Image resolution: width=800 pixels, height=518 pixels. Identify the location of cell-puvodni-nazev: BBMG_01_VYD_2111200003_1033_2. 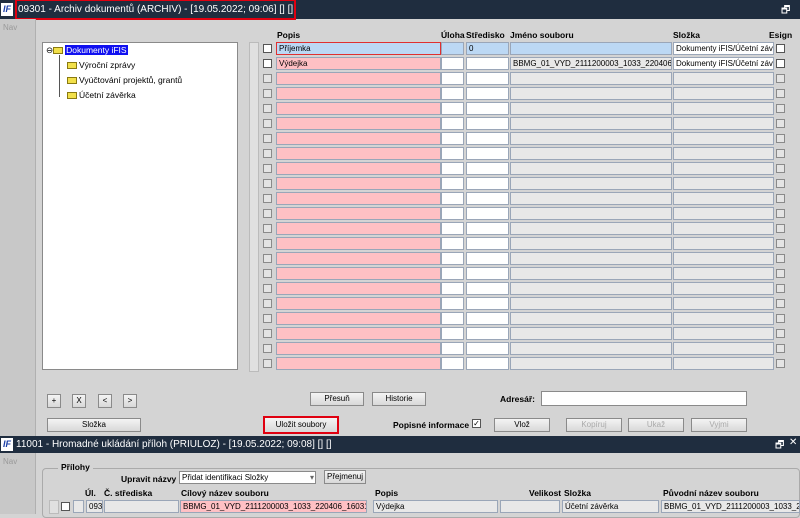
(730, 506).